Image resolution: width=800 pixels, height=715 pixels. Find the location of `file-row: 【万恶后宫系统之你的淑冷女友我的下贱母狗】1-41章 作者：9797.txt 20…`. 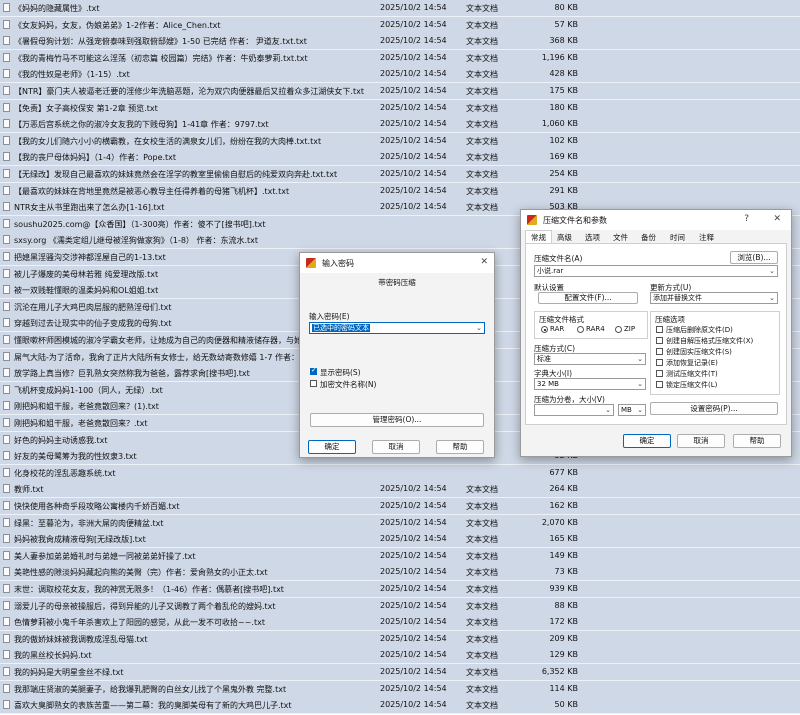

file-row: 【万恶后宫系统之你的淑冷女友我的下贱母狗】1-41章 作者：9797.txt 20… is located at coordinates (400, 125).